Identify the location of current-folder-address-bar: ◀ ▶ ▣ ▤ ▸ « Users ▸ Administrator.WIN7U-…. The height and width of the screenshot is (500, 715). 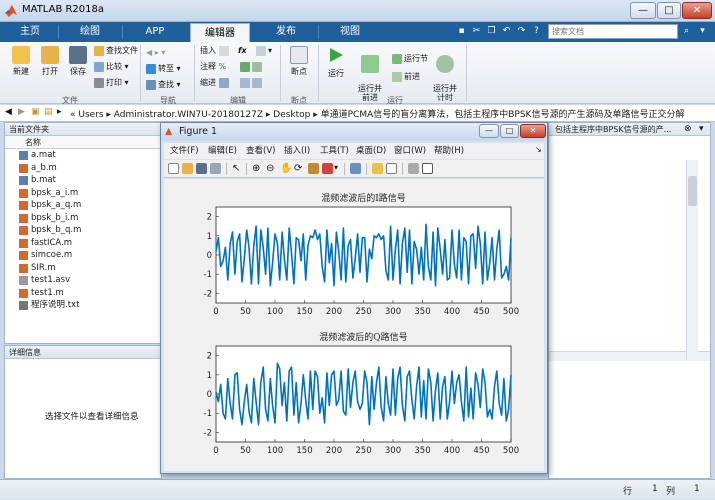
(357, 113).